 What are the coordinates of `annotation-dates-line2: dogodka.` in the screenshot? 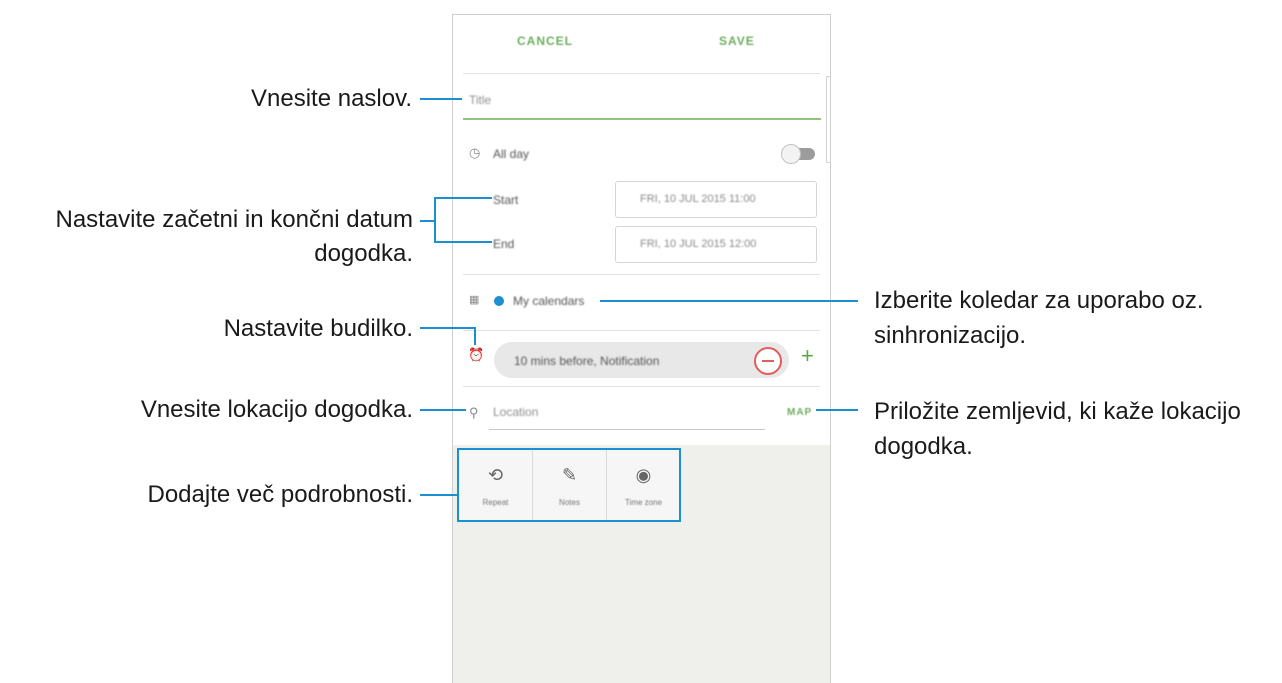 It's located at (363, 253).